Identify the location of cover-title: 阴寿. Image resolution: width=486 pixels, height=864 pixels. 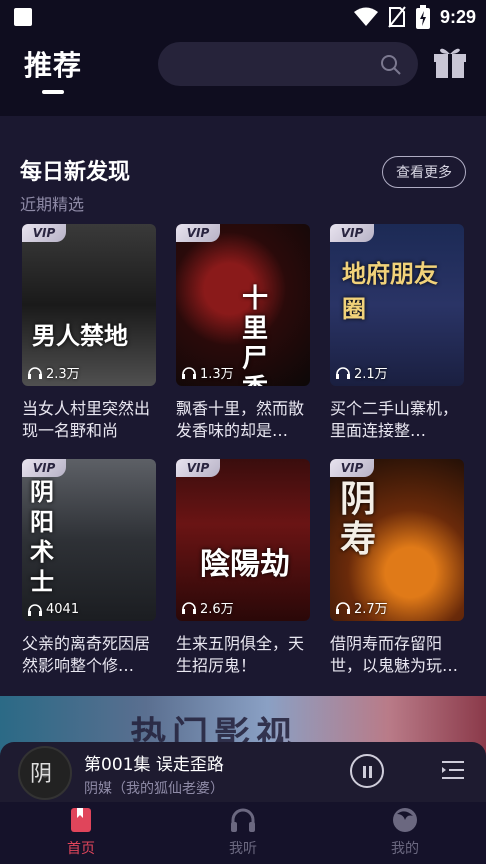
(358, 519).